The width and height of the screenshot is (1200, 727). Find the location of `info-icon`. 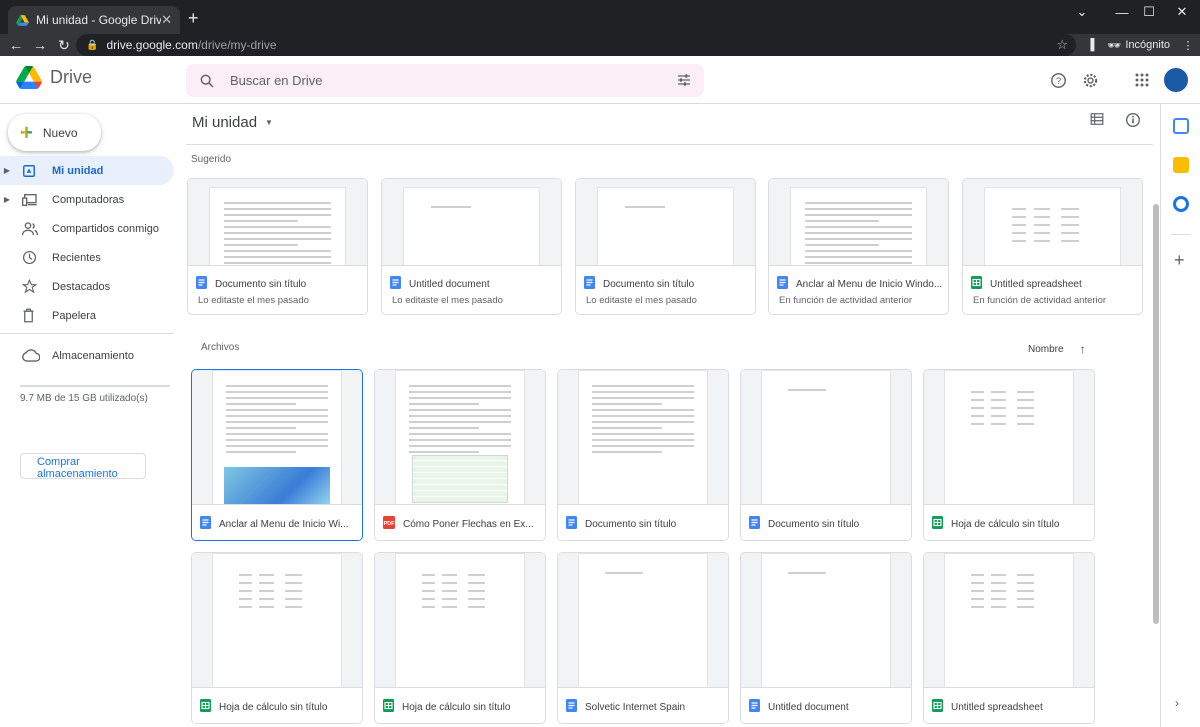

info-icon is located at coordinates (1133, 122).